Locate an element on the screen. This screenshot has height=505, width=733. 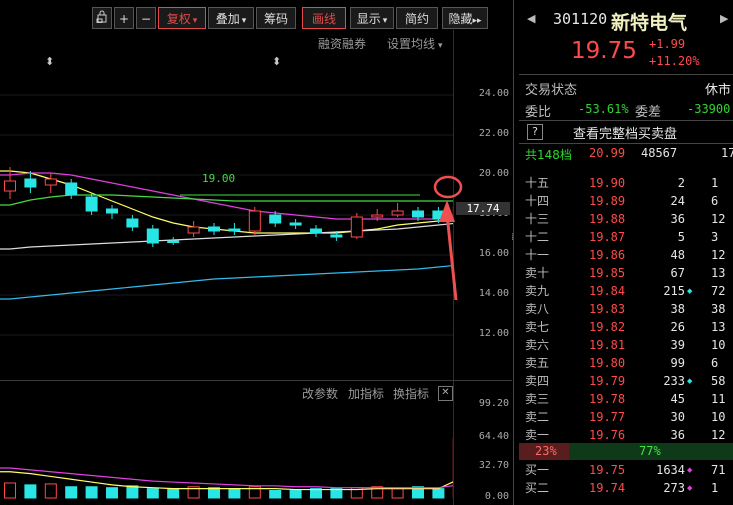
ratio-bar: 23% 77% is located at coordinates (626, 451).